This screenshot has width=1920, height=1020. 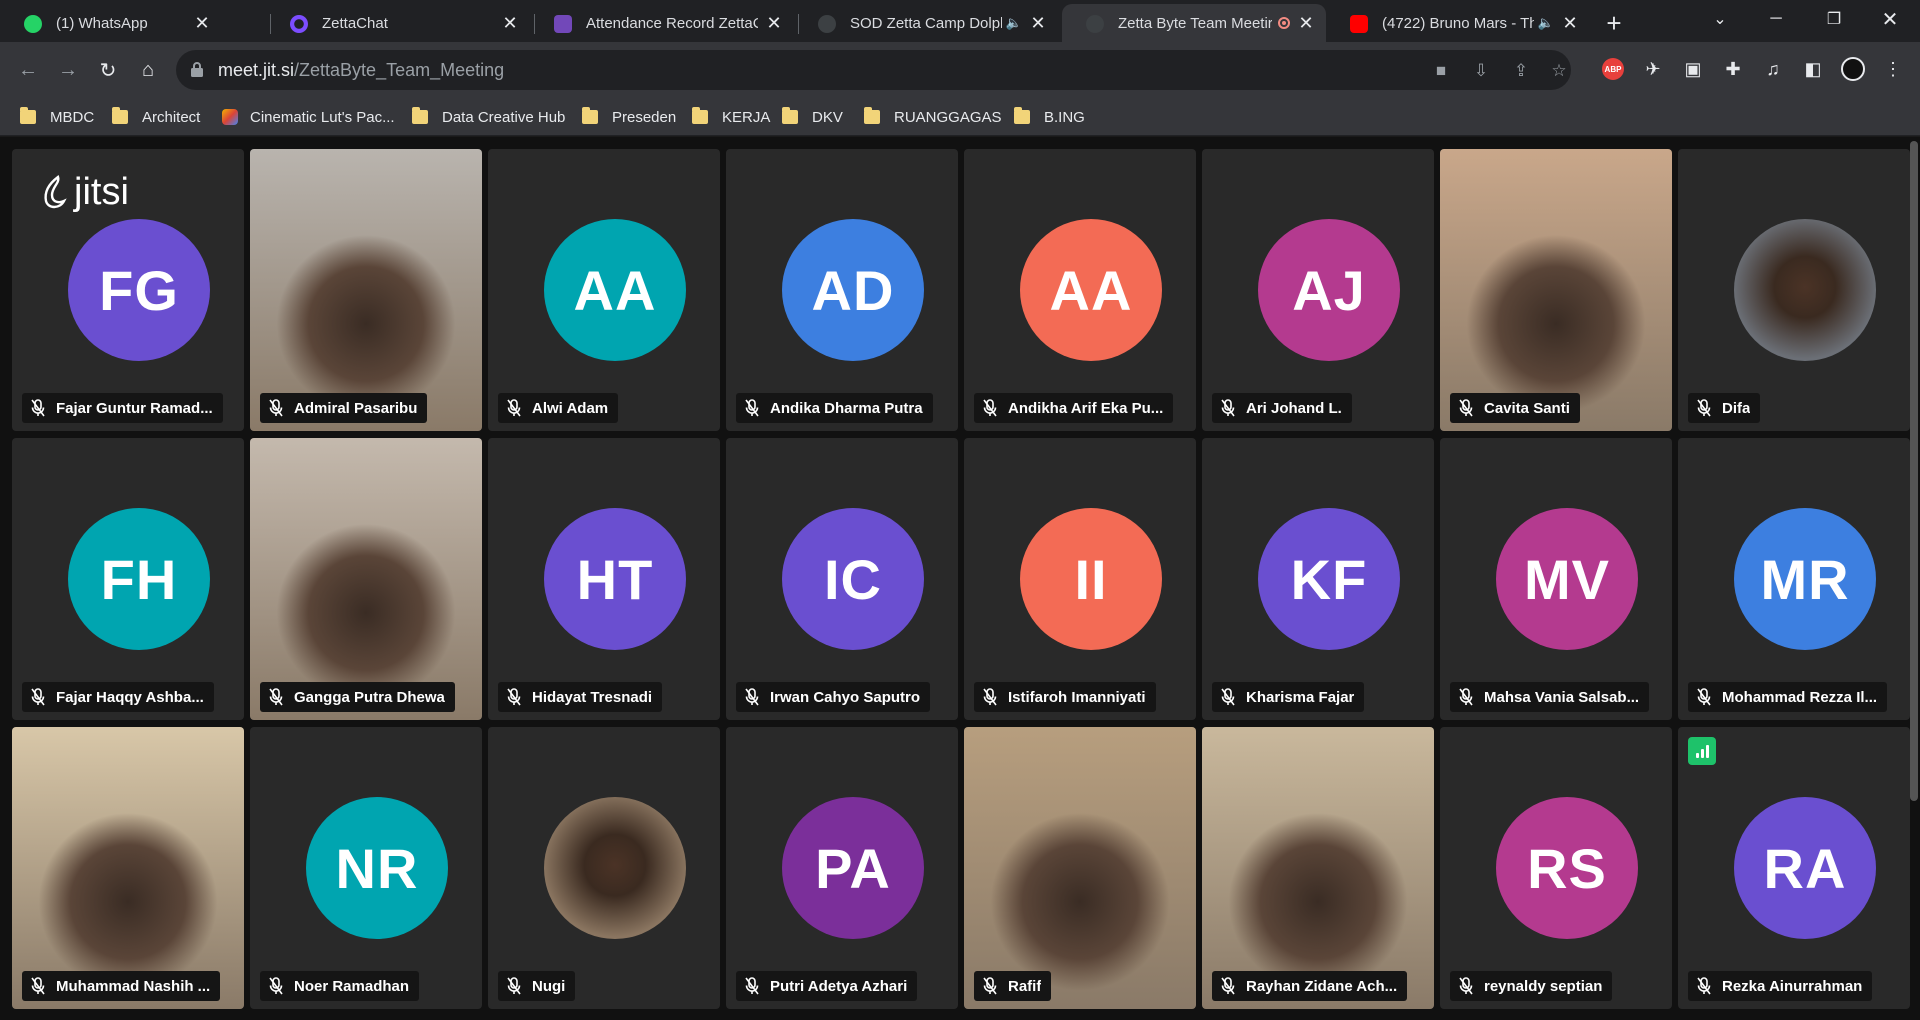 What do you see at coordinates (1194, 23) in the screenshot?
I see `tab-zetta-byte-team-meeting: Zetta Byte Team Meetir ✕` at bounding box center [1194, 23].